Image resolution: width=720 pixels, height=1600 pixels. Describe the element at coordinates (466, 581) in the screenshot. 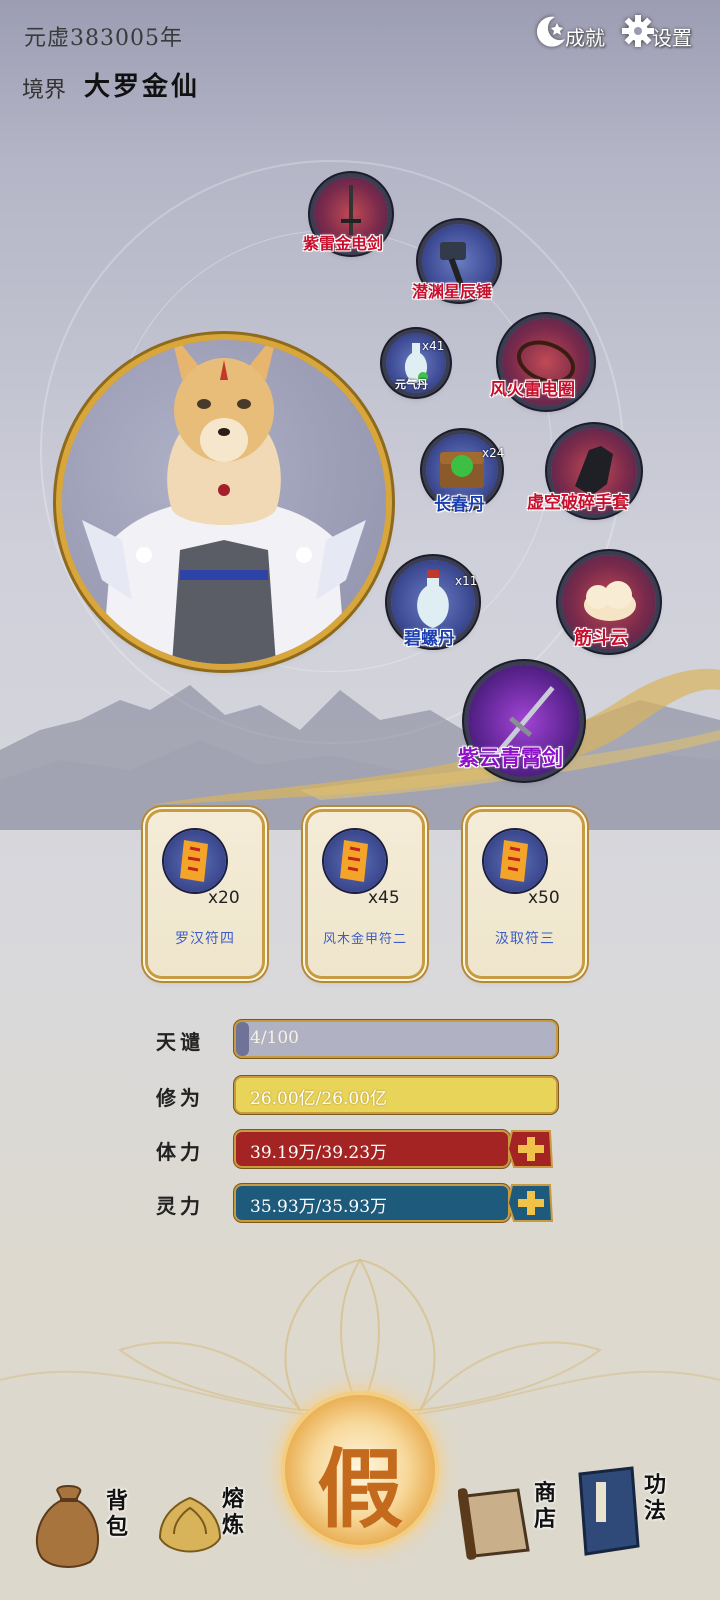

I see `item-count: x11` at that location.